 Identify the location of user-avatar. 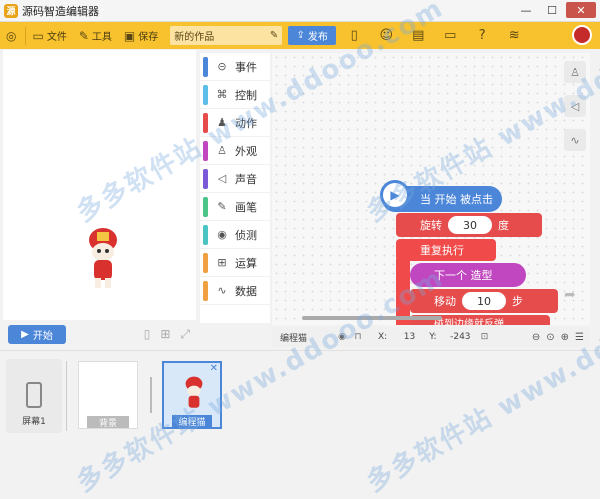
(582, 35).